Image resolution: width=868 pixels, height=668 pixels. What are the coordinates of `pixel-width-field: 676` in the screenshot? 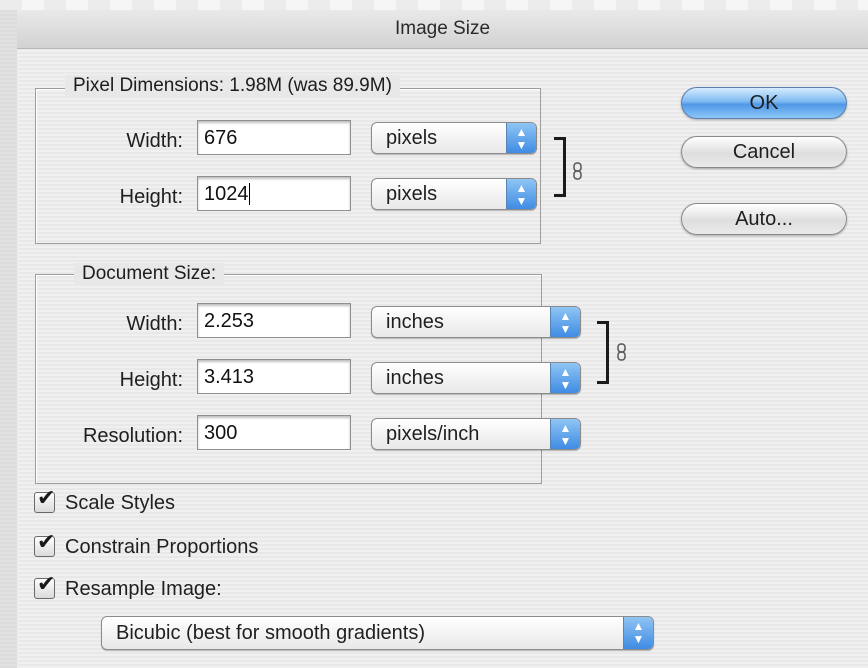 It's located at (274, 137).